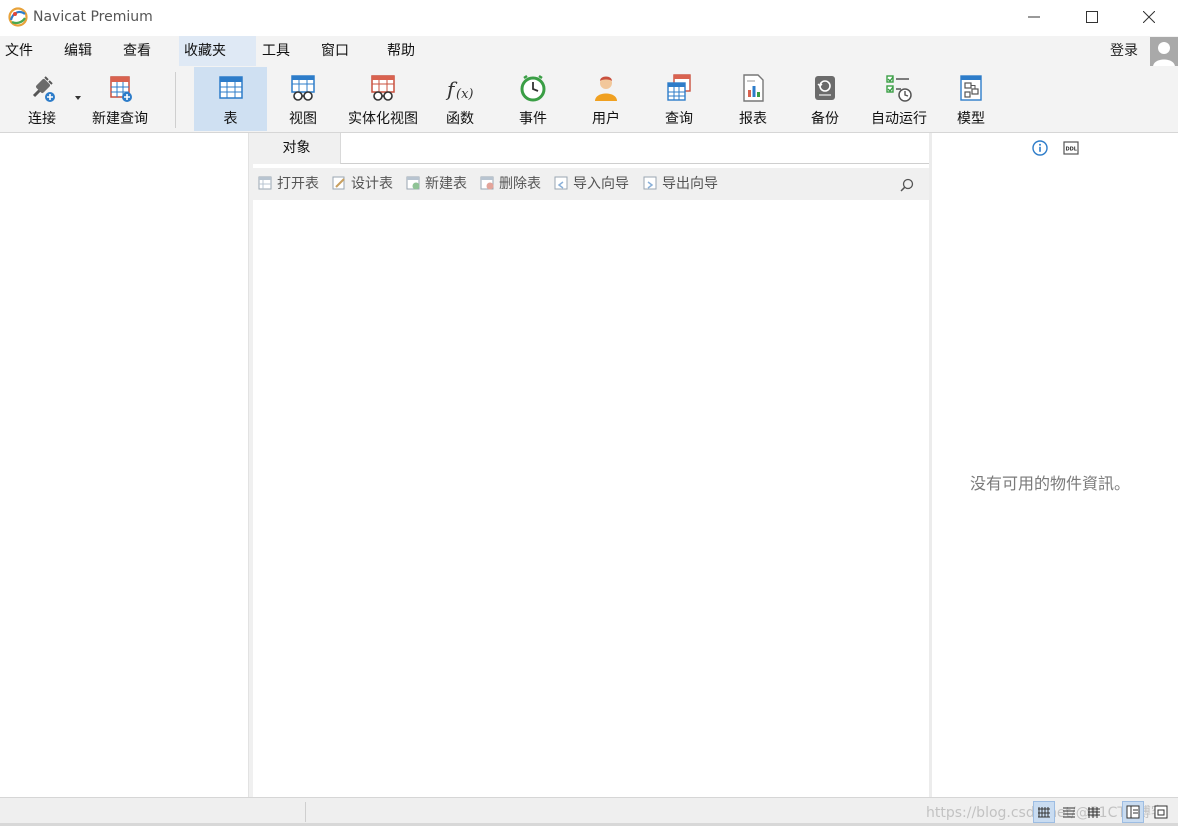  What do you see at coordinates (296, 148) in the screenshot?
I see `tab-objects: 对象` at bounding box center [296, 148].